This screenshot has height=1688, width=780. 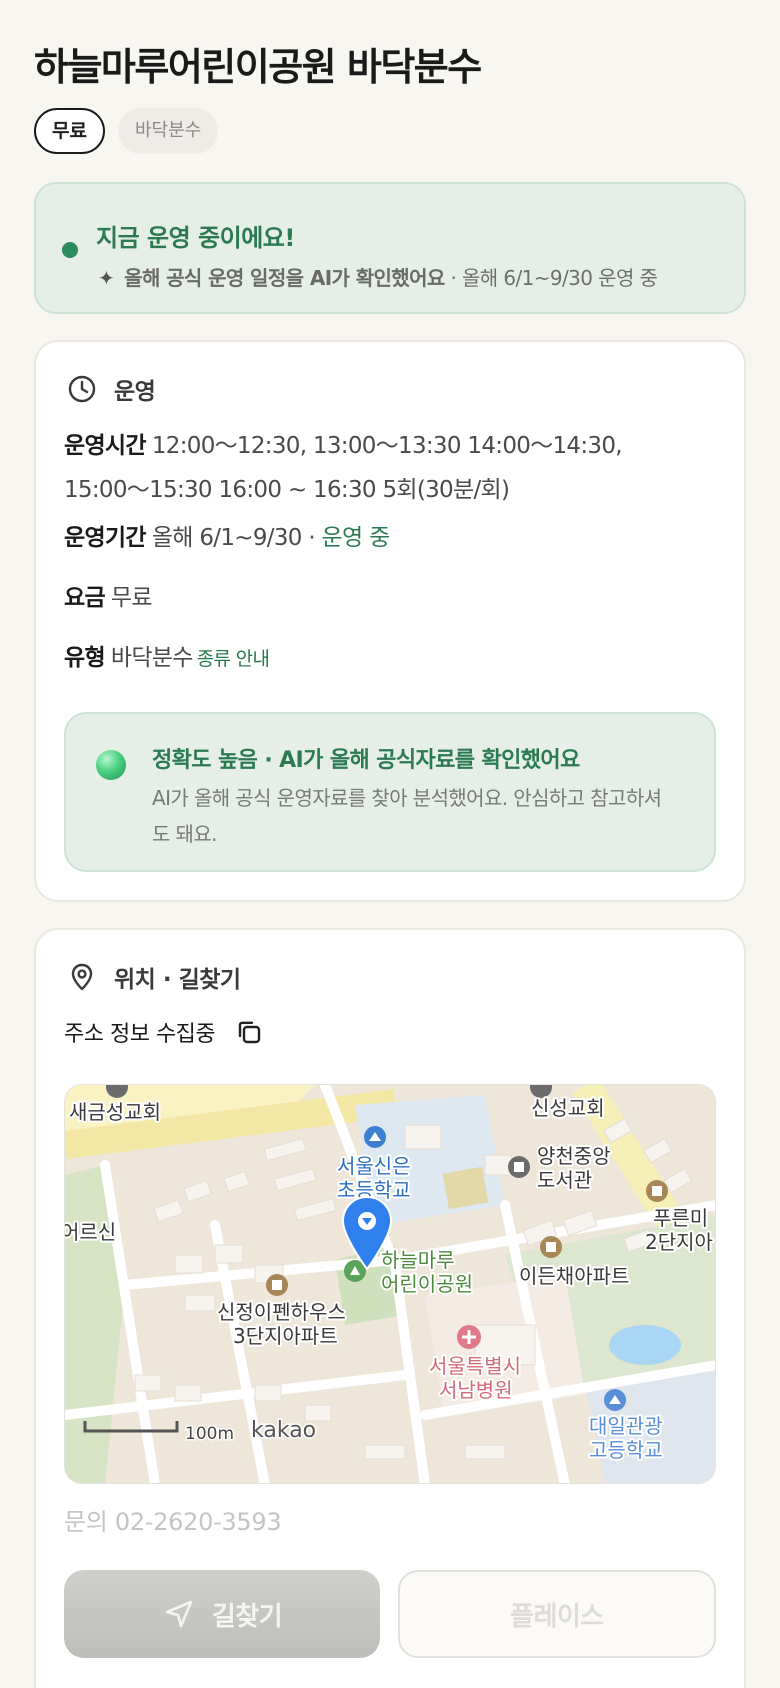 What do you see at coordinates (551, 278) in the screenshot?
I see `period-note: · 올해 6/1~9/30 운영 중` at bounding box center [551, 278].